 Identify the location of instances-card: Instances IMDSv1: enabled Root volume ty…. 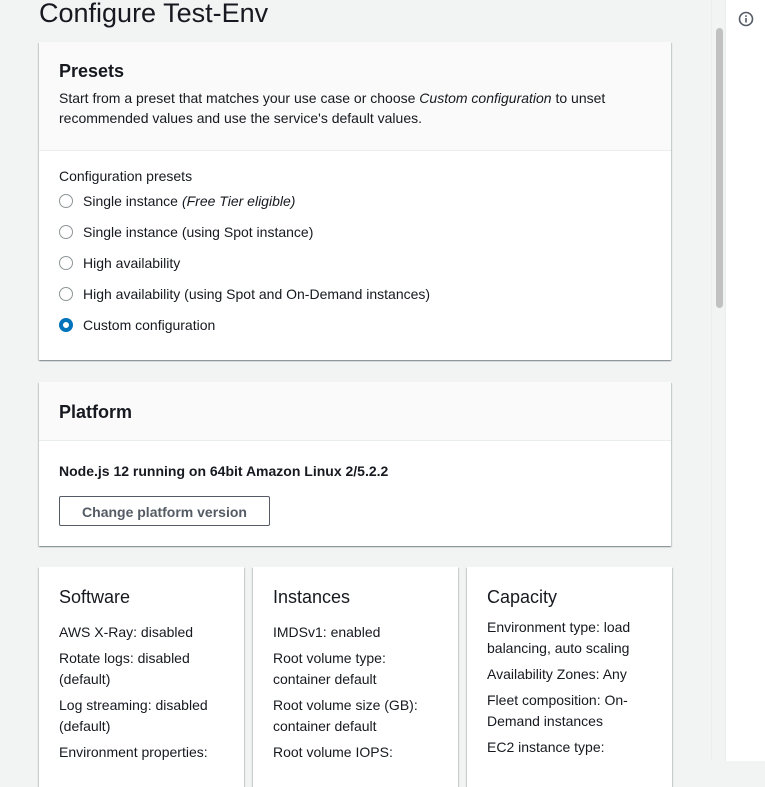
(355, 677).